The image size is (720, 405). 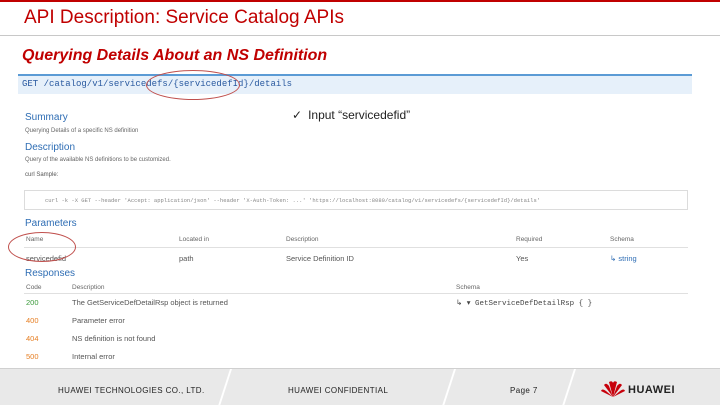 I want to click on resp-description: NS definition is not found, so click(x=114, y=338).